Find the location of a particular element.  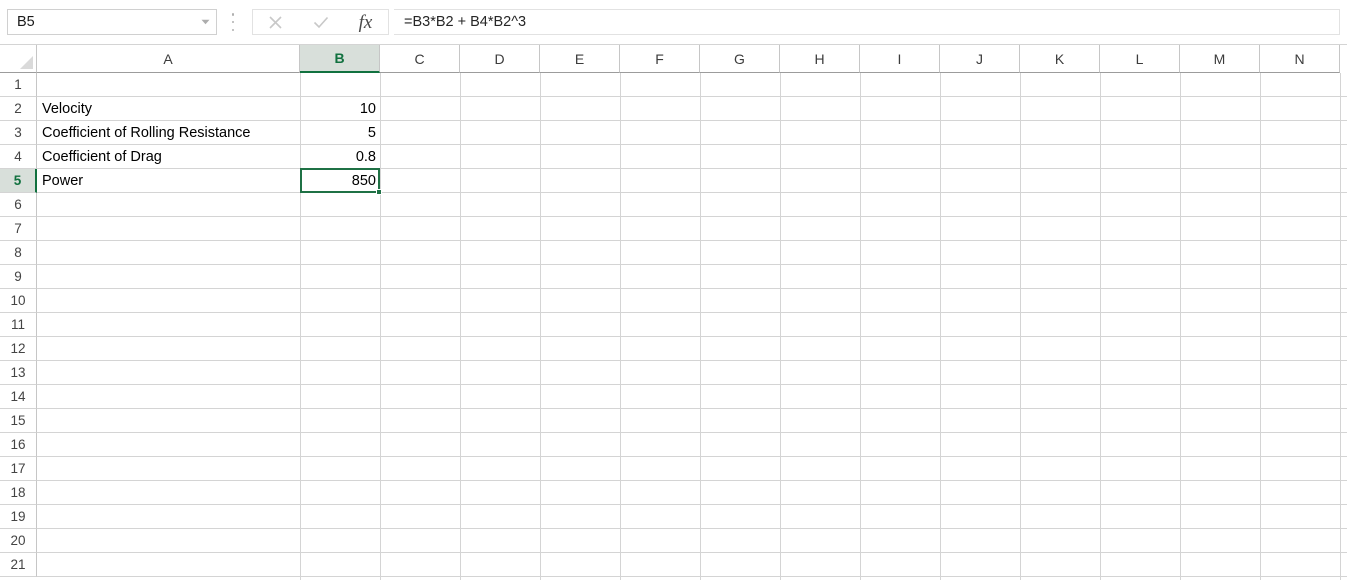

row-header-6: 6 is located at coordinates (18, 205).